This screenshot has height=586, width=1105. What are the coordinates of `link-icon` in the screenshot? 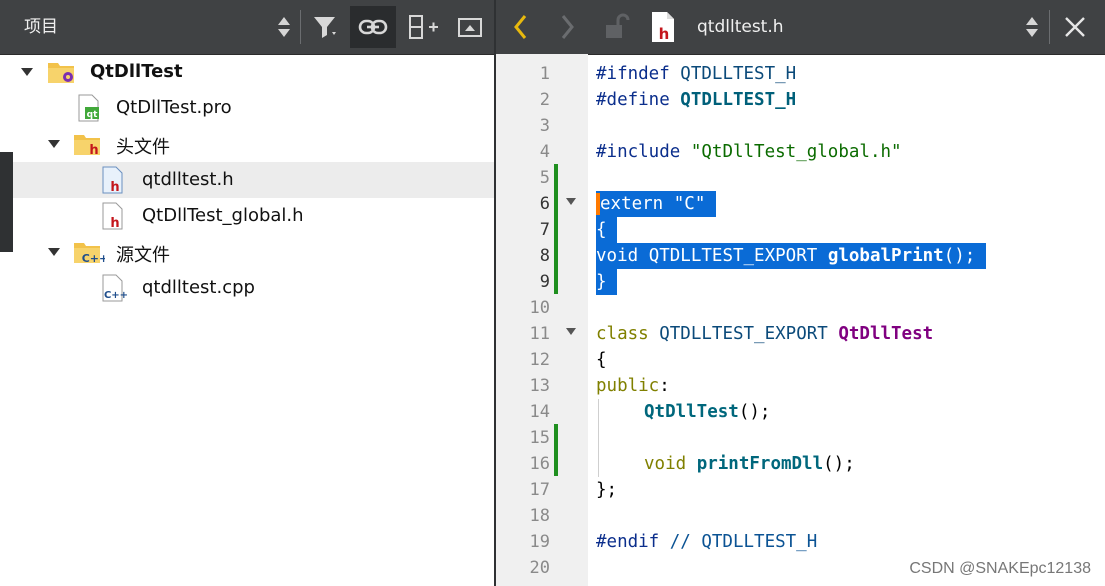 It's located at (373, 27).